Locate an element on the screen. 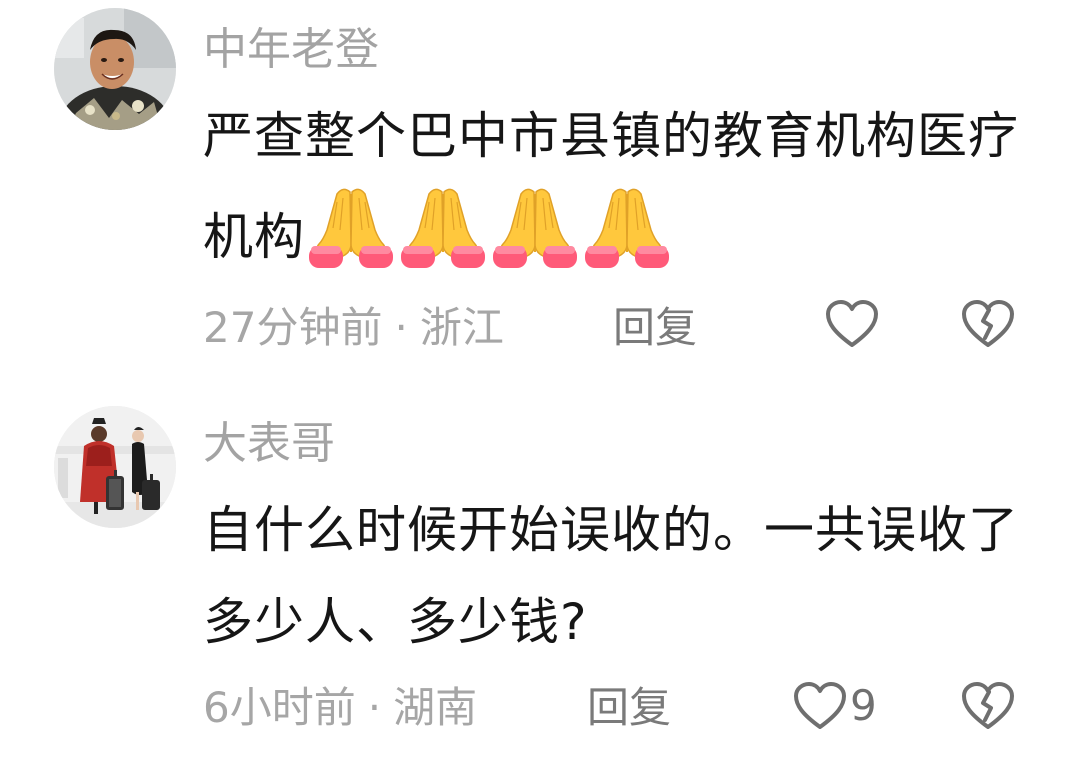  emoji-group is located at coordinates (491, 239).